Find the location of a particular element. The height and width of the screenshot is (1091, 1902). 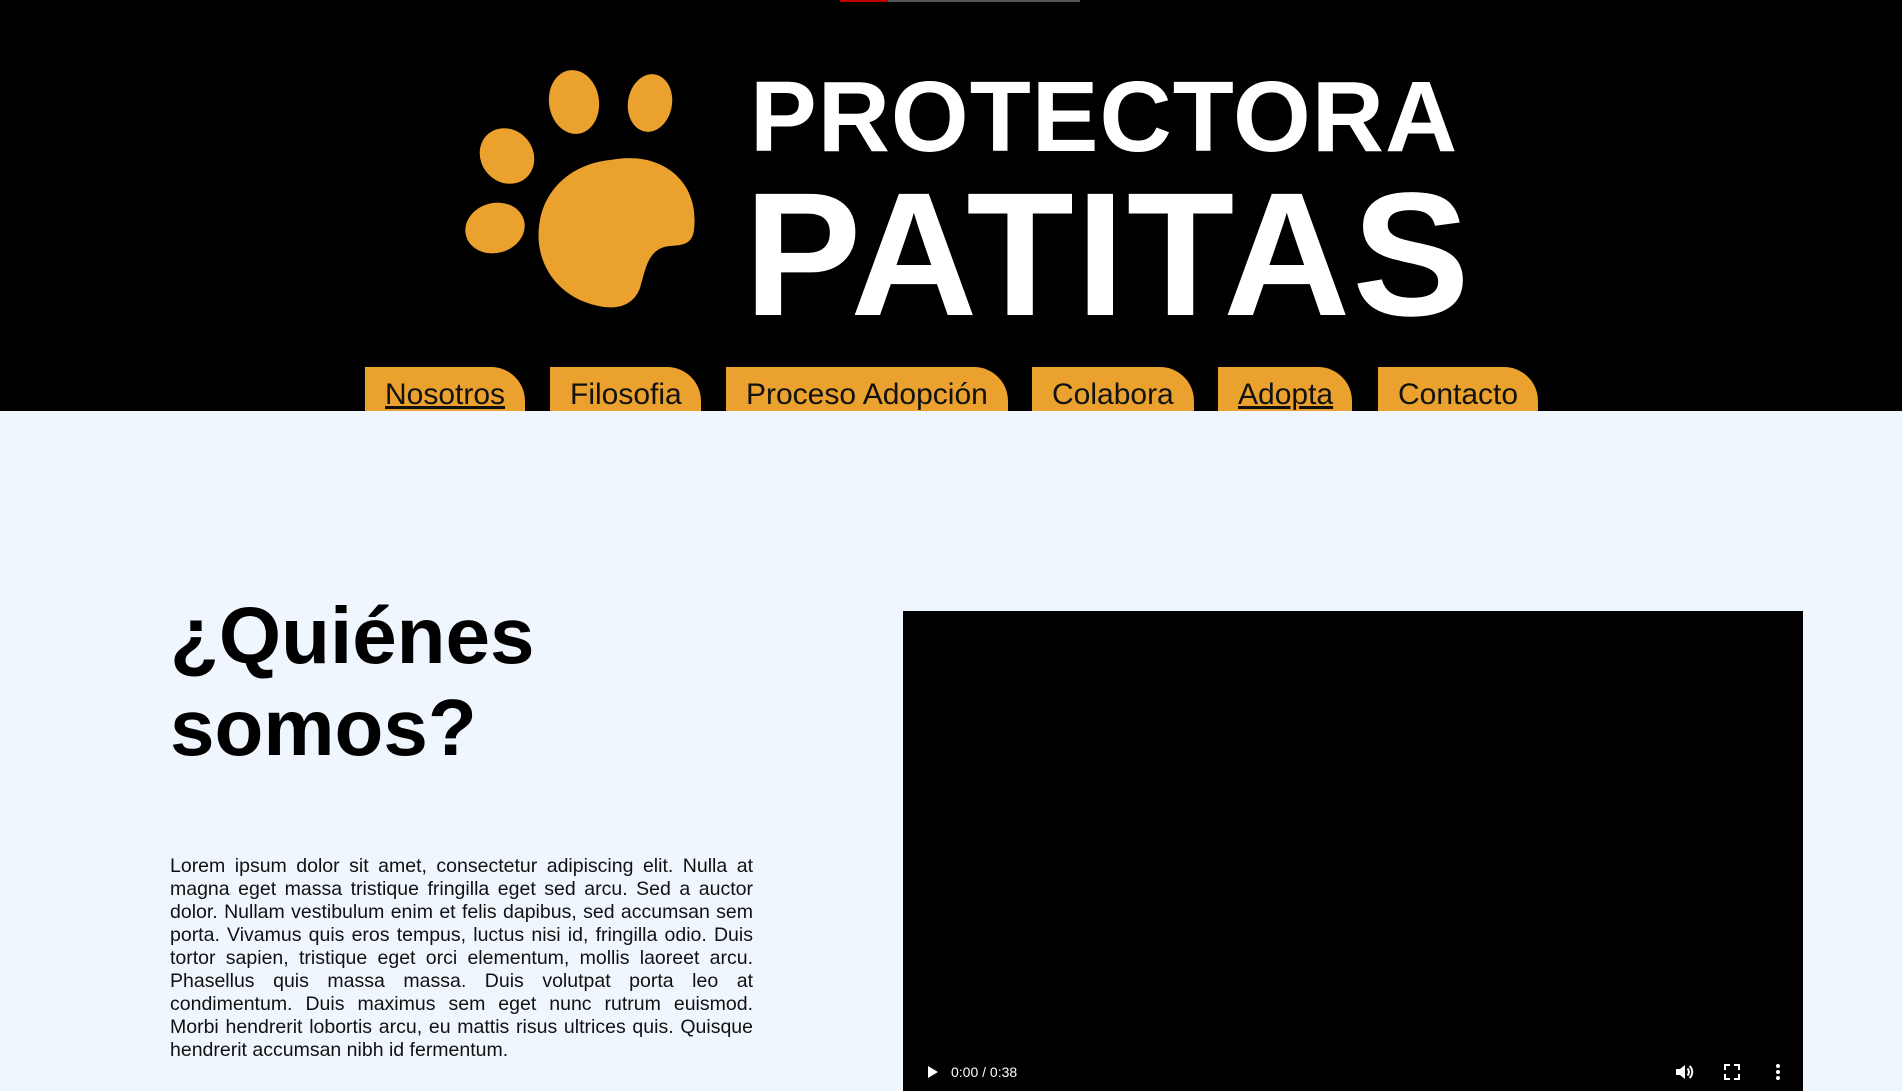

loading-bar-progress is located at coordinates (864, 1).